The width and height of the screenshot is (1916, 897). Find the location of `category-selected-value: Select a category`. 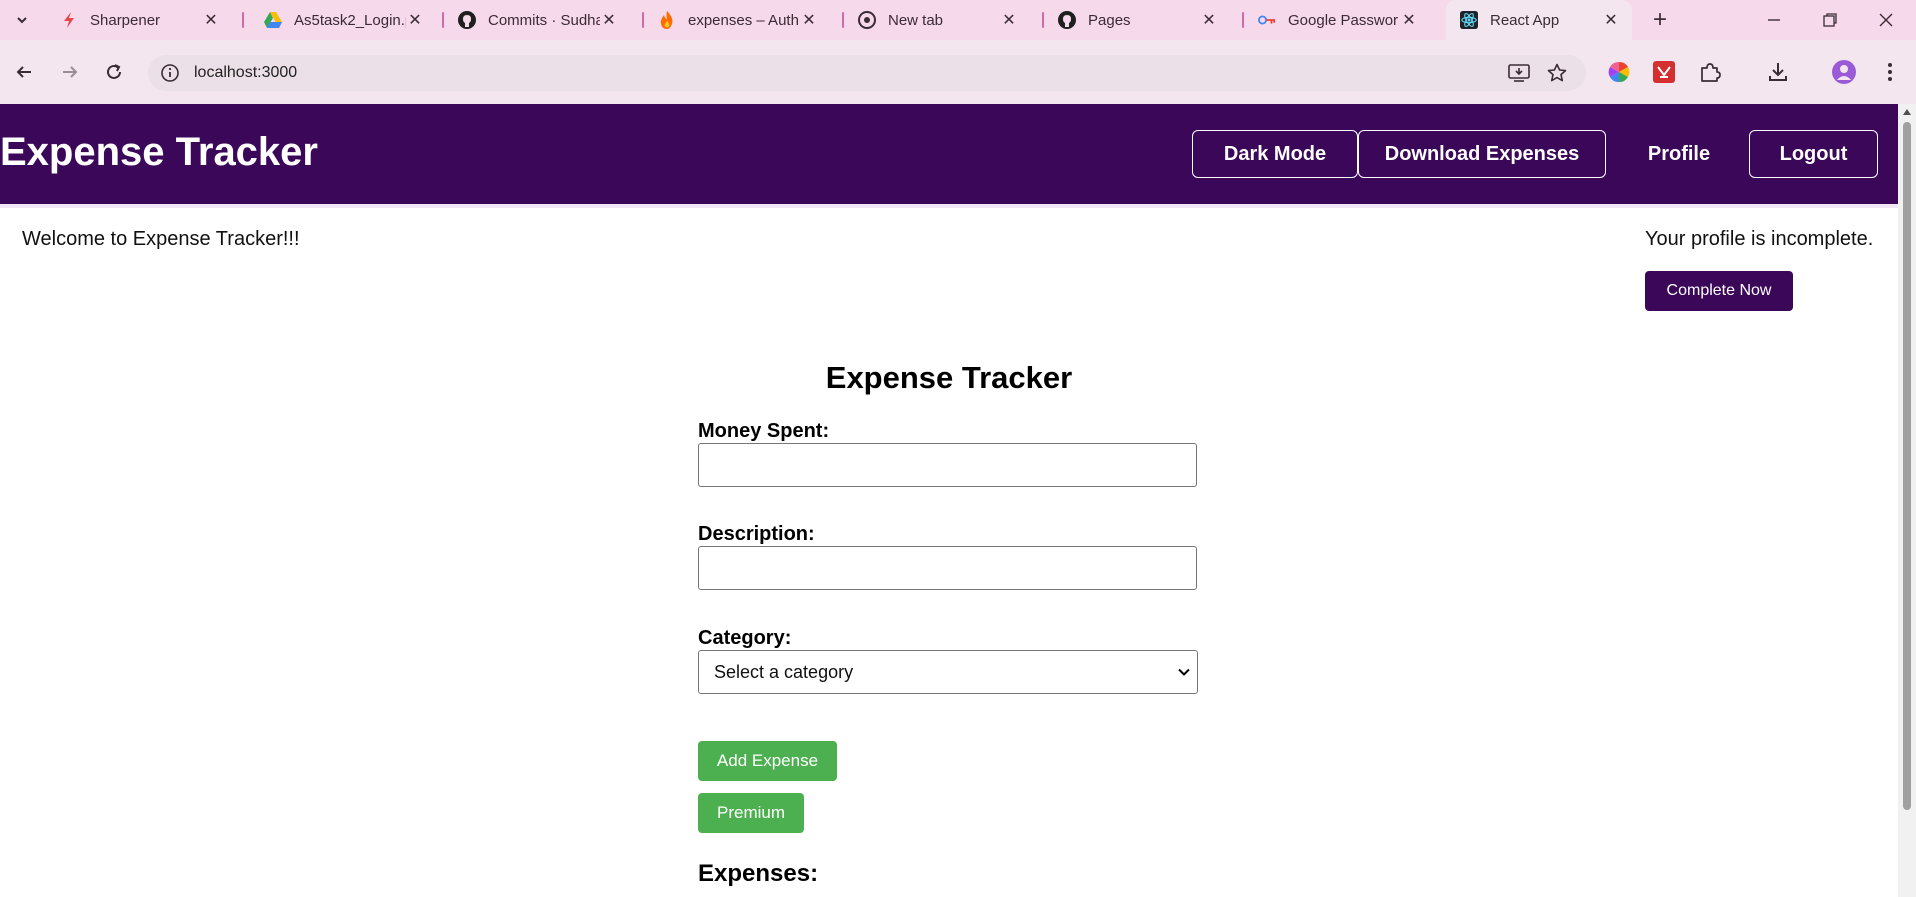

category-selected-value: Select a category is located at coordinates (784, 671).